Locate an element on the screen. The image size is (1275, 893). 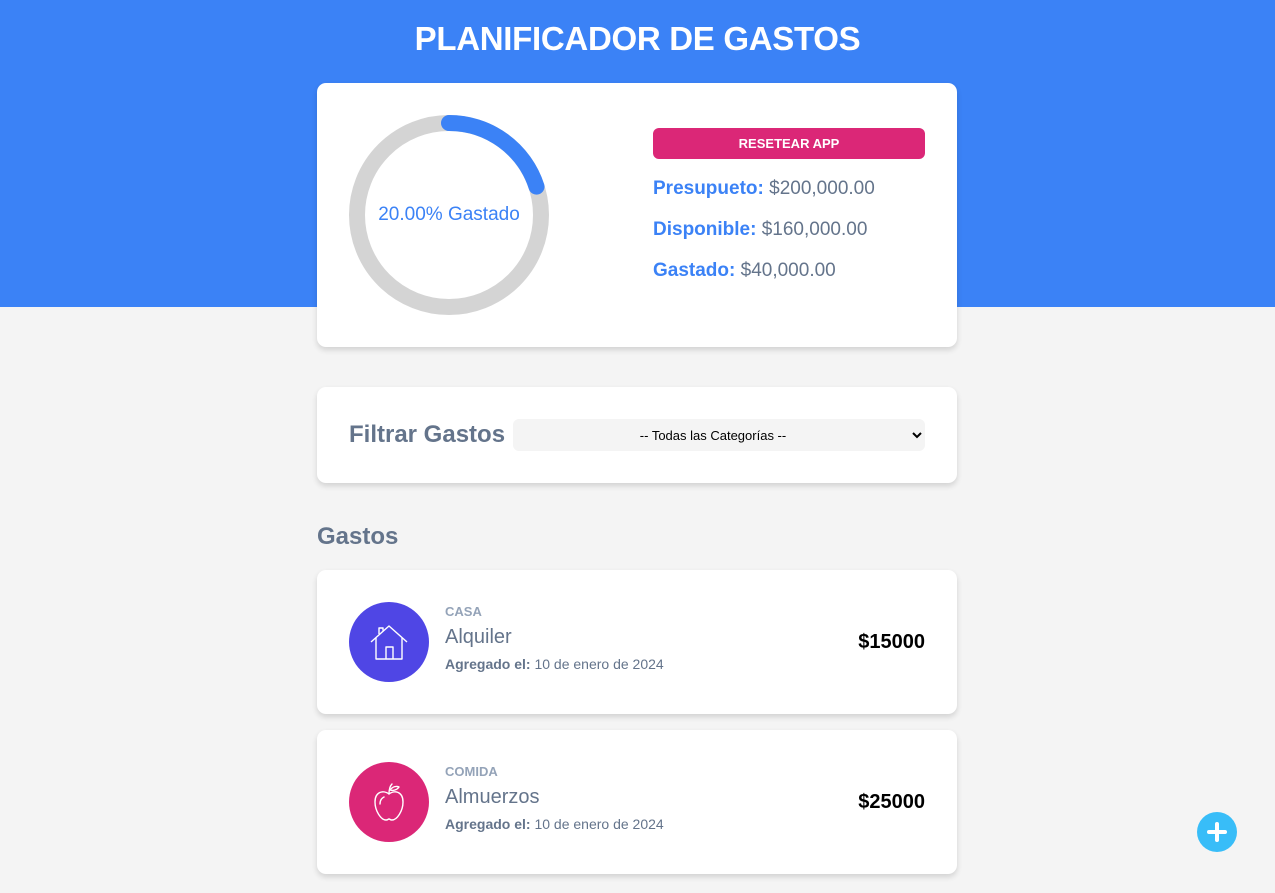
add-expense-button is located at coordinates (1217, 832).